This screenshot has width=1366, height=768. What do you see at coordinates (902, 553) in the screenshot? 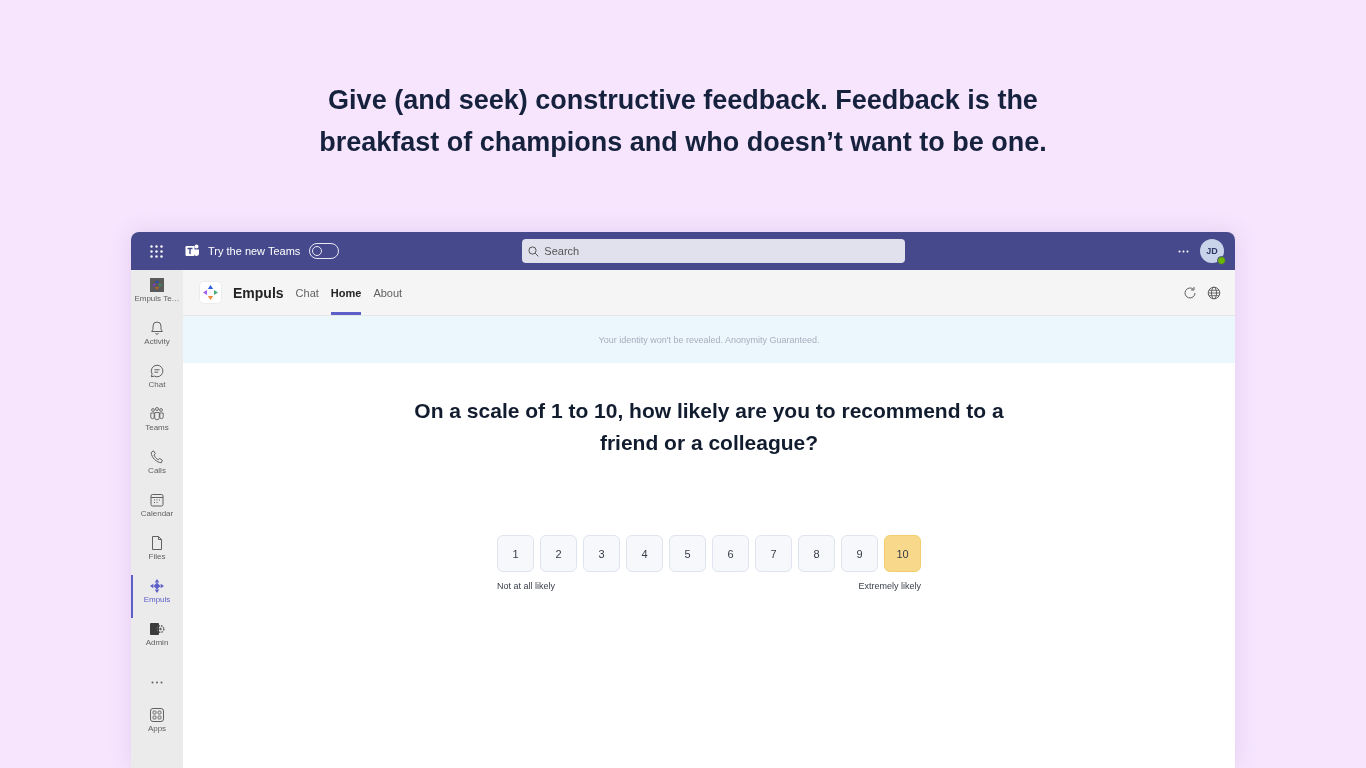
I see `rating-option: 10` at bounding box center [902, 553].